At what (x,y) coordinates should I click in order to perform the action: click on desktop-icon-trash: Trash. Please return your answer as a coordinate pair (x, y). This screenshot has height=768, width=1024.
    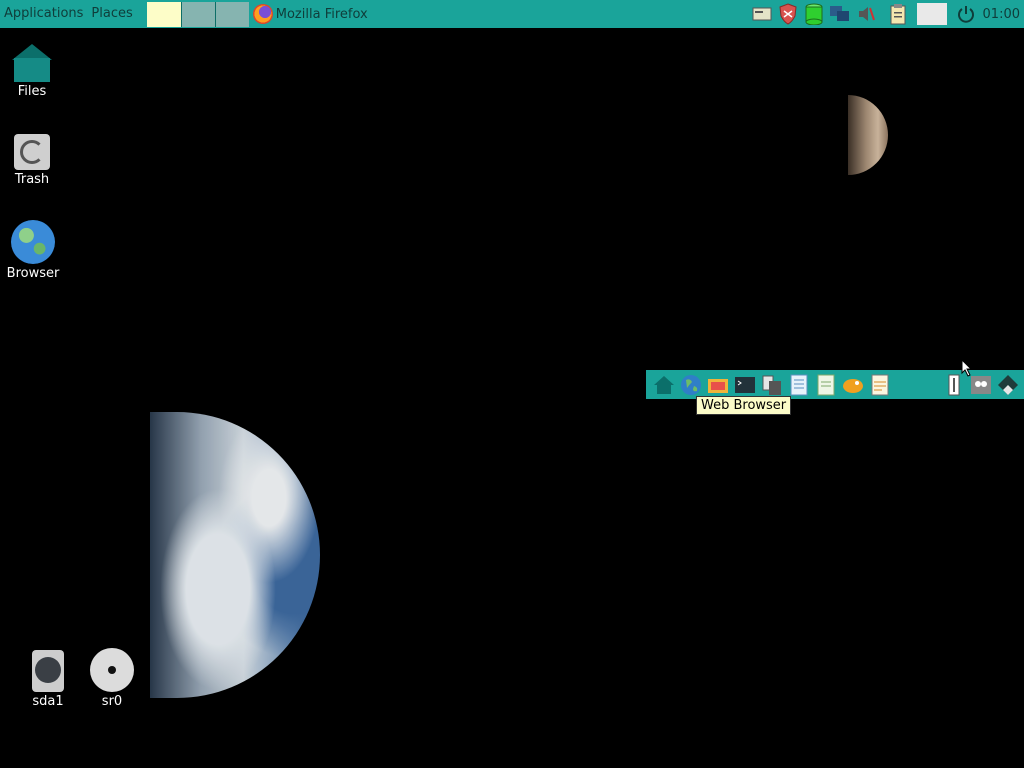
    Looking at the image, I should click on (32, 160).